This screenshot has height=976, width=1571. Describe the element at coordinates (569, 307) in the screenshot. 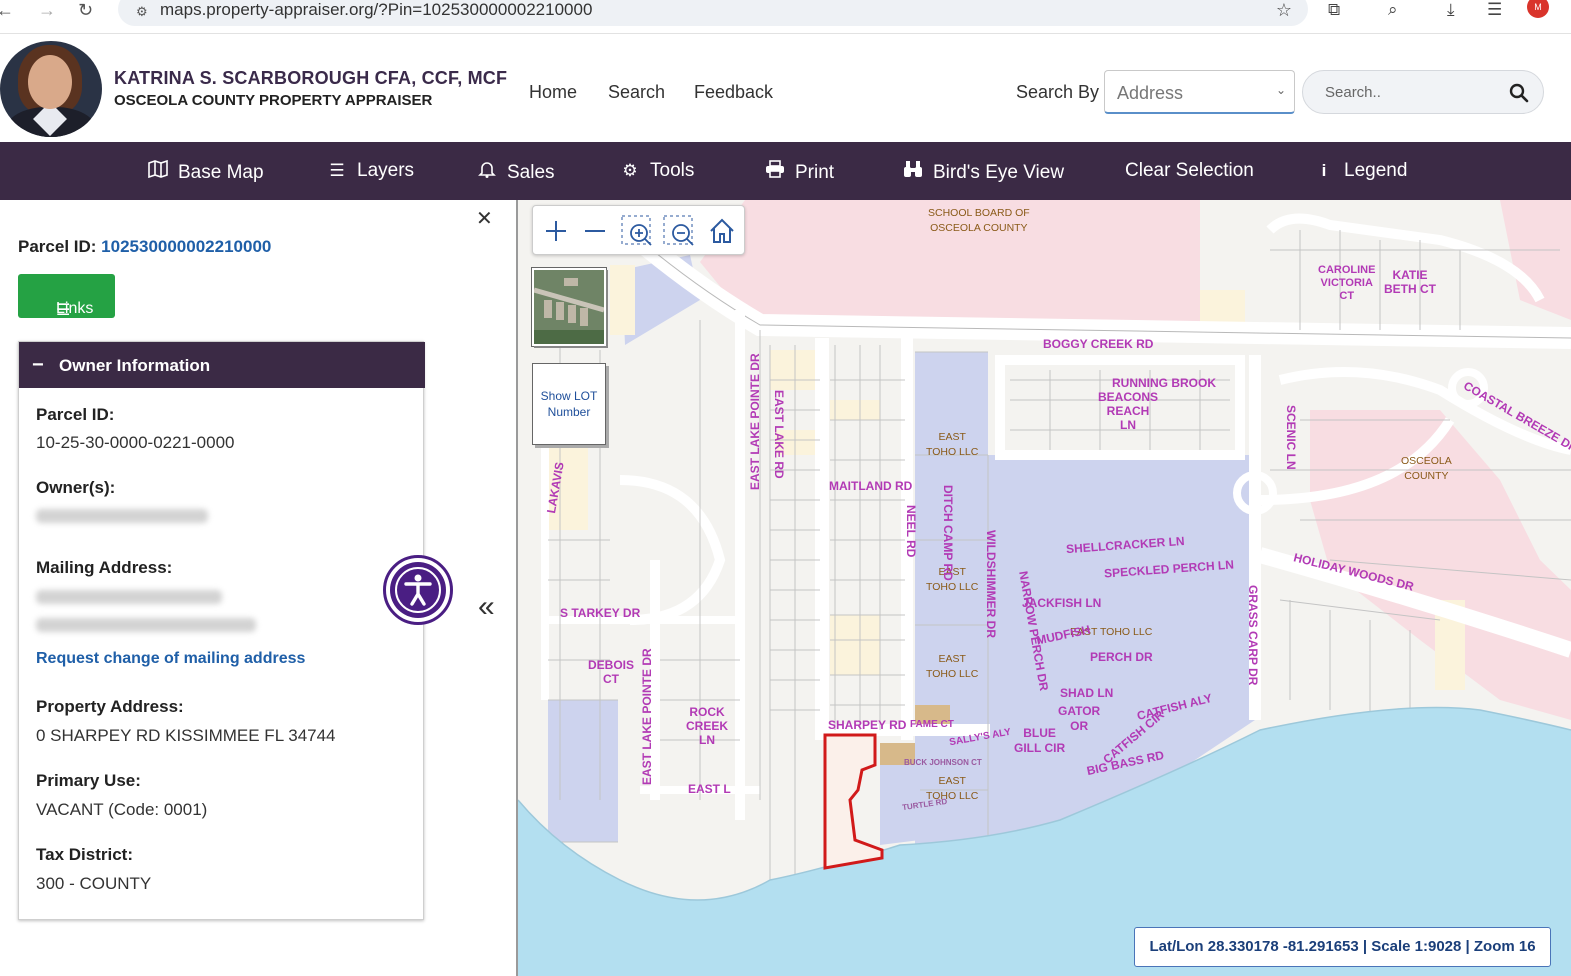

I see `aerial-basemap-thumbnail` at that location.